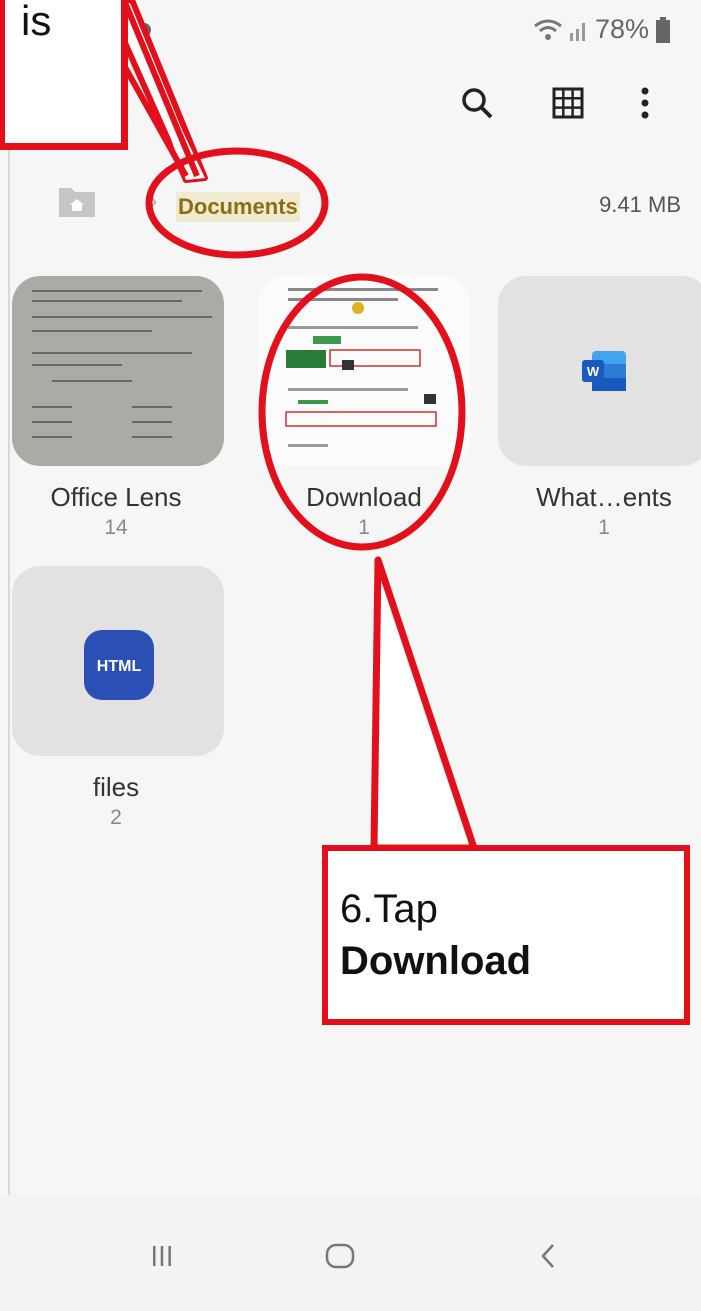  Describe the element at coordinates (154, 200) in the screenshot. I see `chevron-right-icon: ›` at that location.